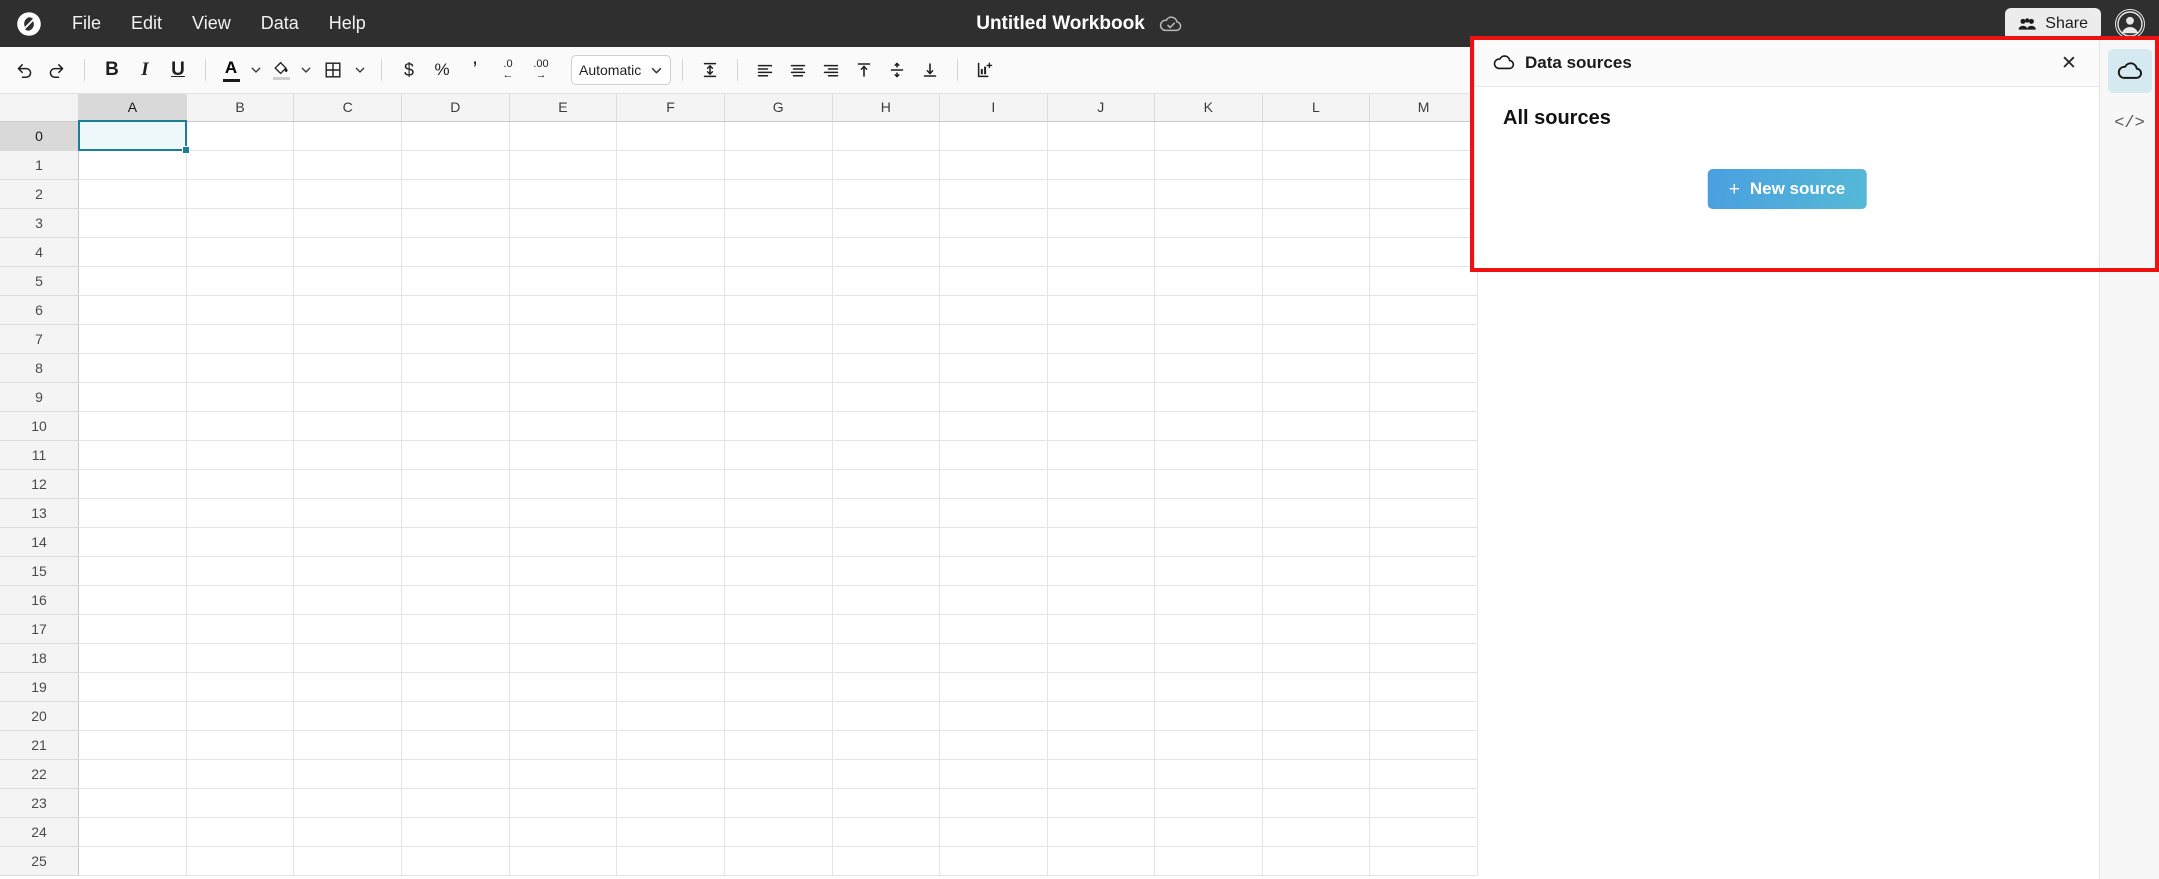 The width and height of the screenshot is (2159, 879). I want to click on menu-view: View, so click(211, 23).